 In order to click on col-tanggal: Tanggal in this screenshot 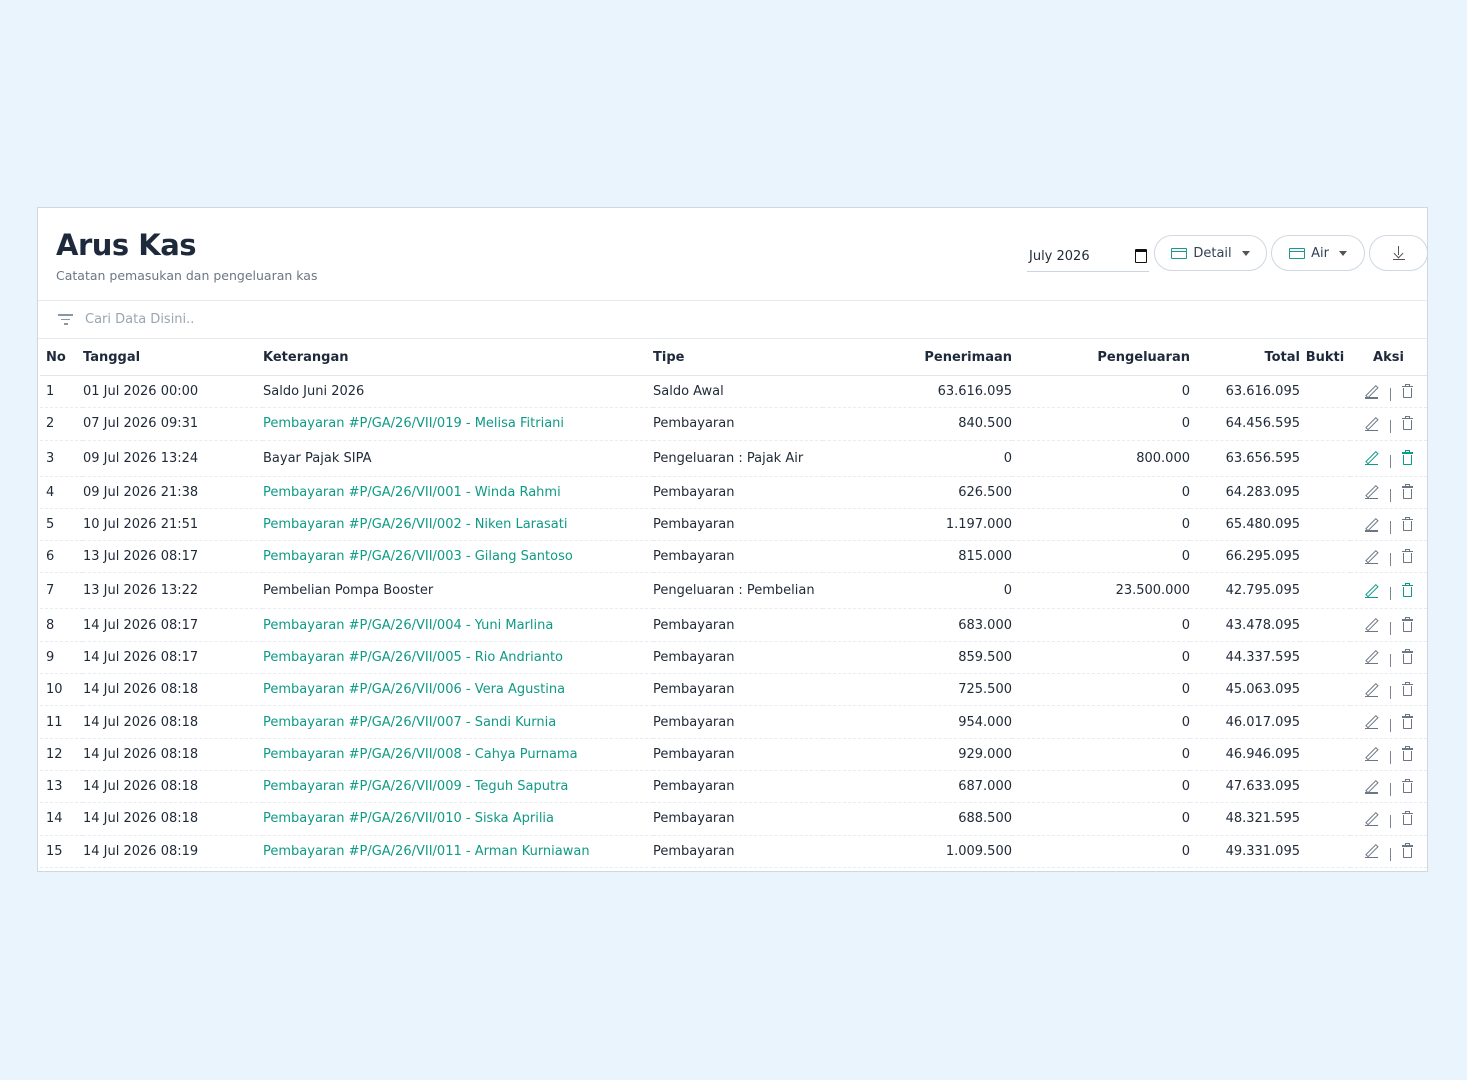, I will do `click(173, 358)`.